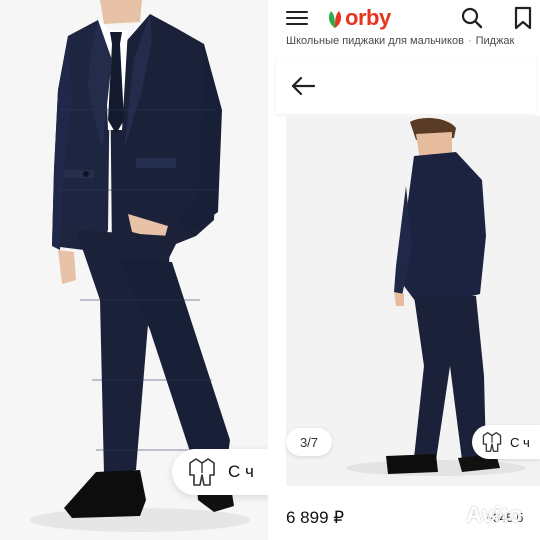 The height and width of the screenshot is (540, 540). Describe the element at coordinates (494, 514) in the screenshot. I see `watermark-text: Avito` at that location.